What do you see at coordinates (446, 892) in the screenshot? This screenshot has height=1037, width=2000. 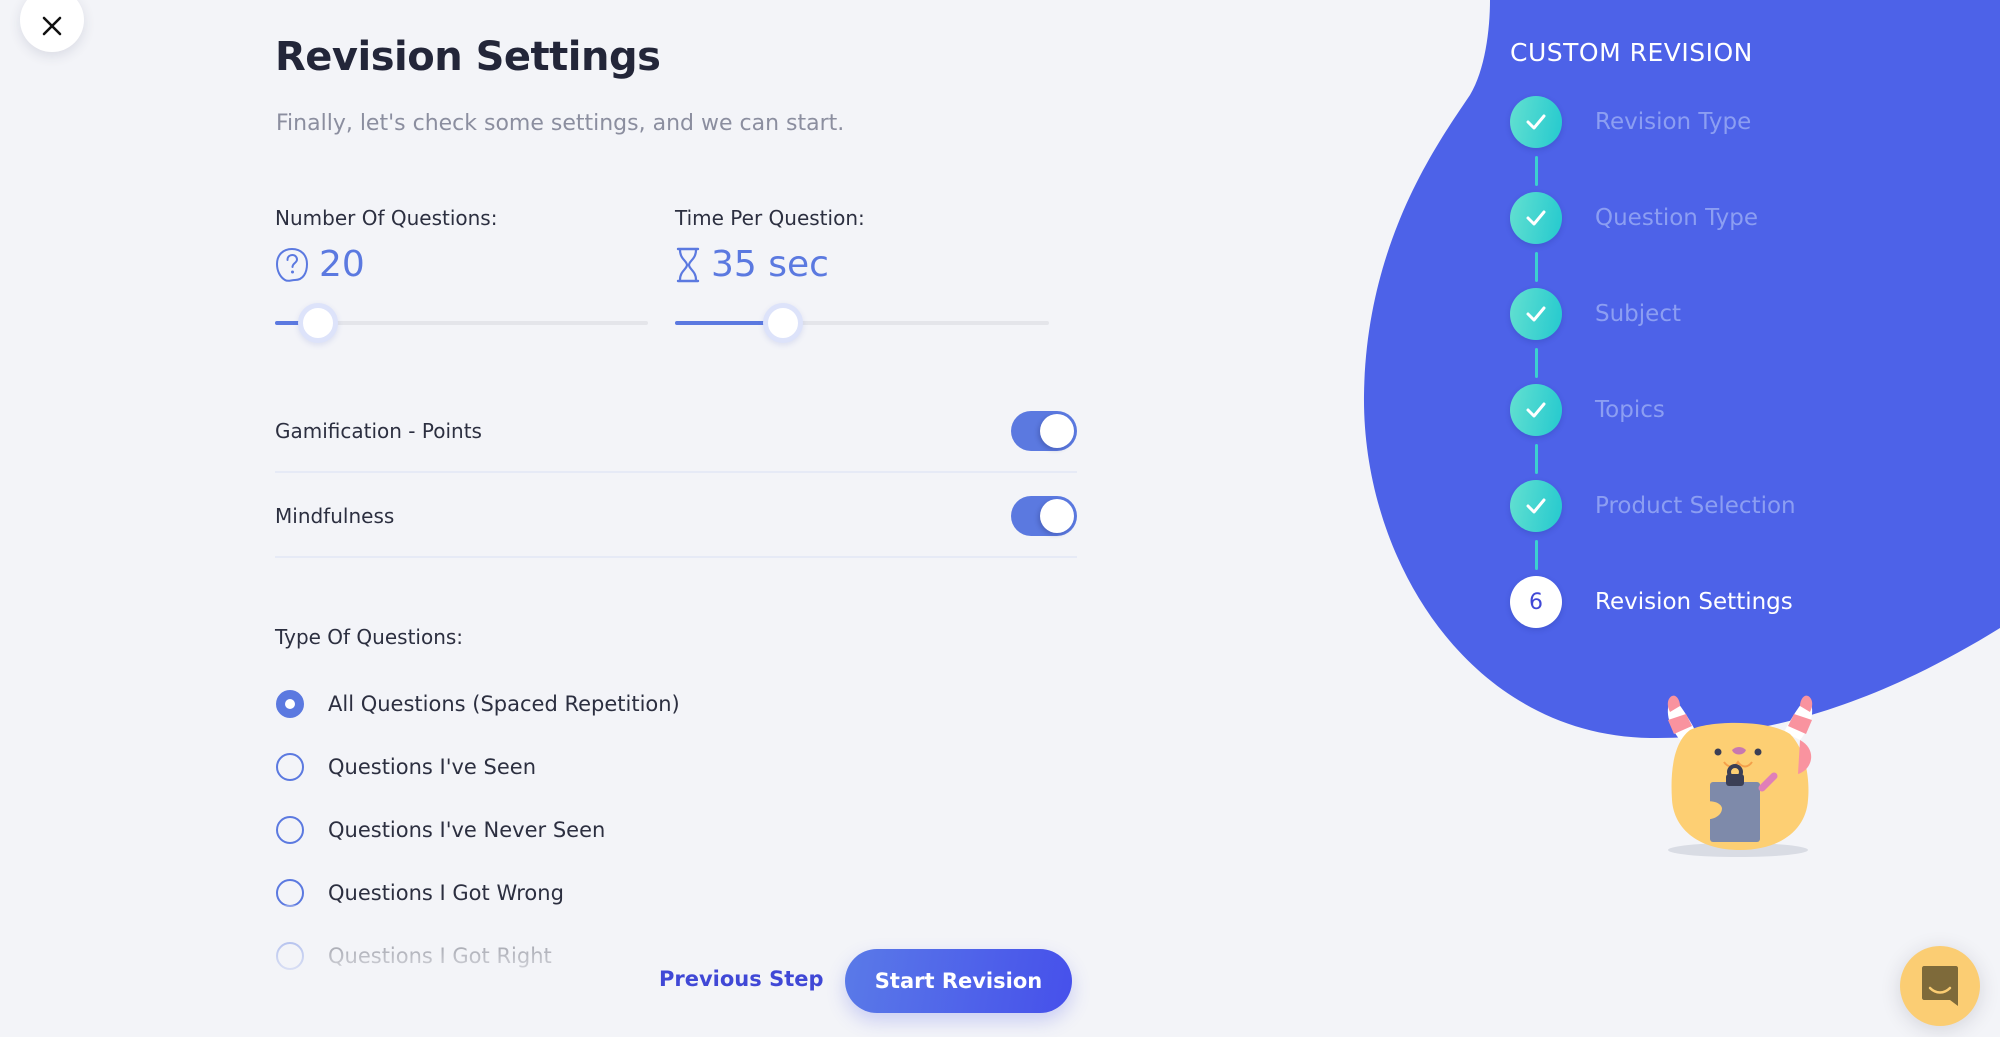 I see `radio-label: Questions I Got Wrong` at bounding box center [446, 892].